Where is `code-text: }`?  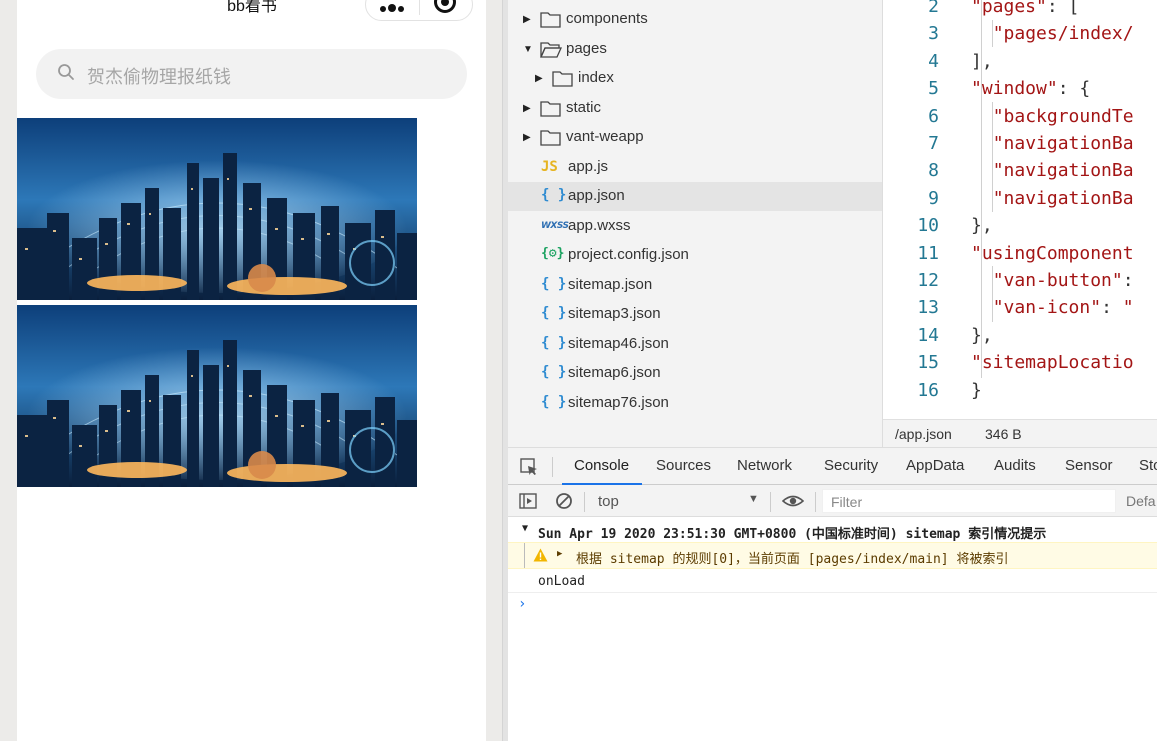
code-text: } is located at coordinates (976, 390).